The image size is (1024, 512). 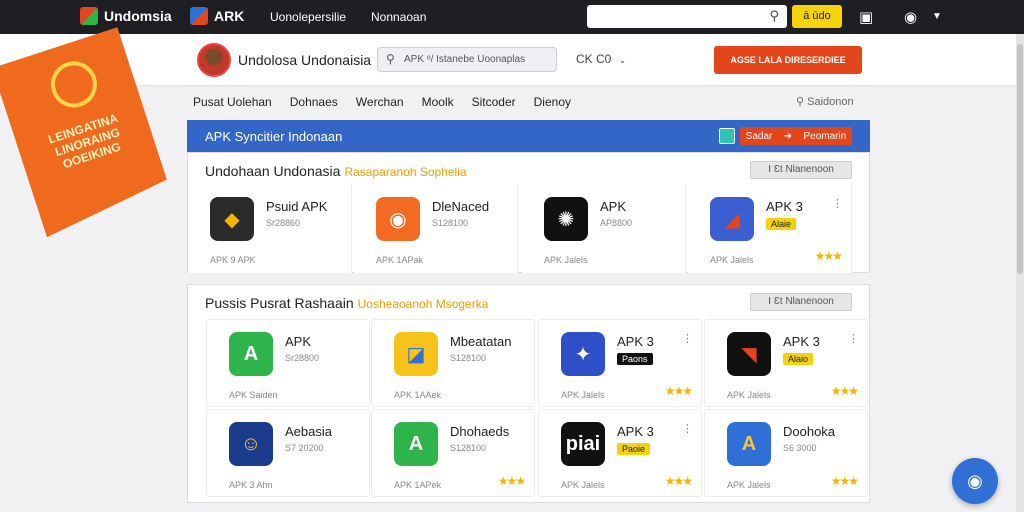 What do you see at coordinates (825, 101) in the screenshot?
I see `nav-search-link: ⚲ Saidonon` at bounding box center [825, 101].